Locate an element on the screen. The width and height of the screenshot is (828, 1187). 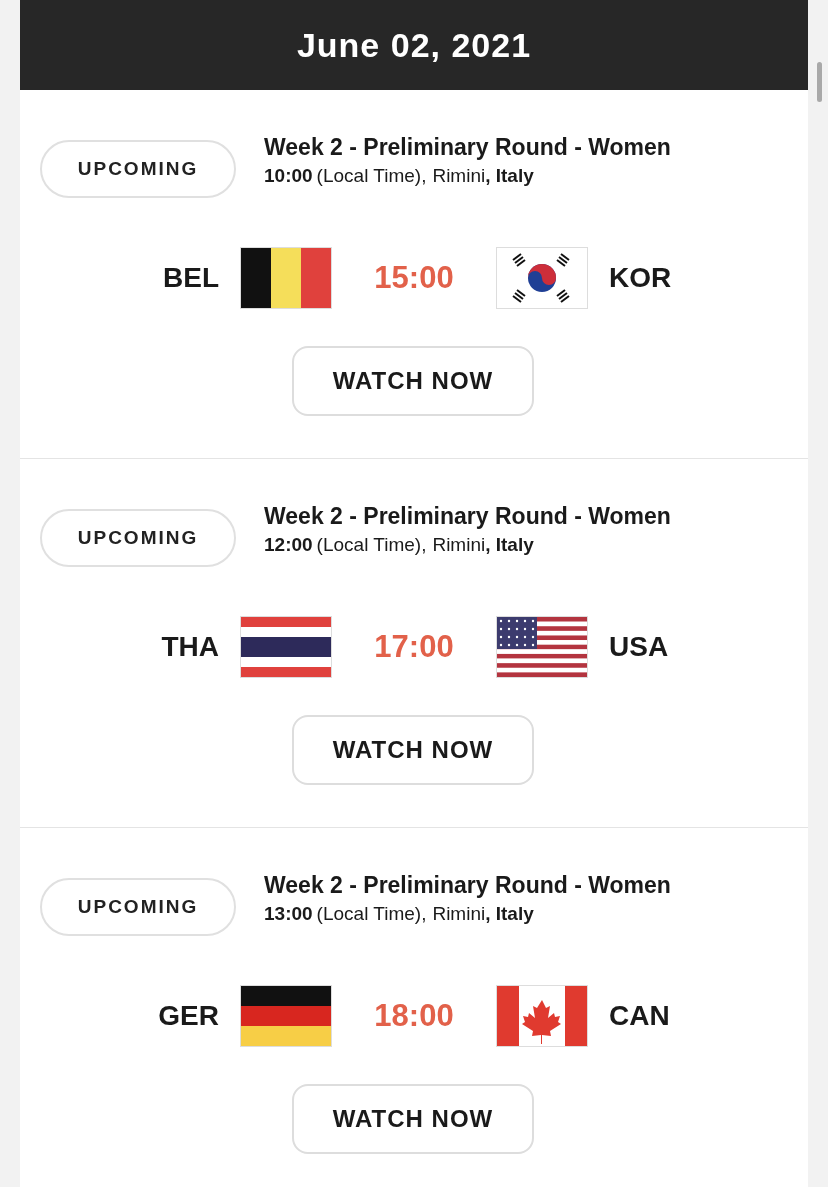
team-code: BEL is located at coordinates (190, 278).